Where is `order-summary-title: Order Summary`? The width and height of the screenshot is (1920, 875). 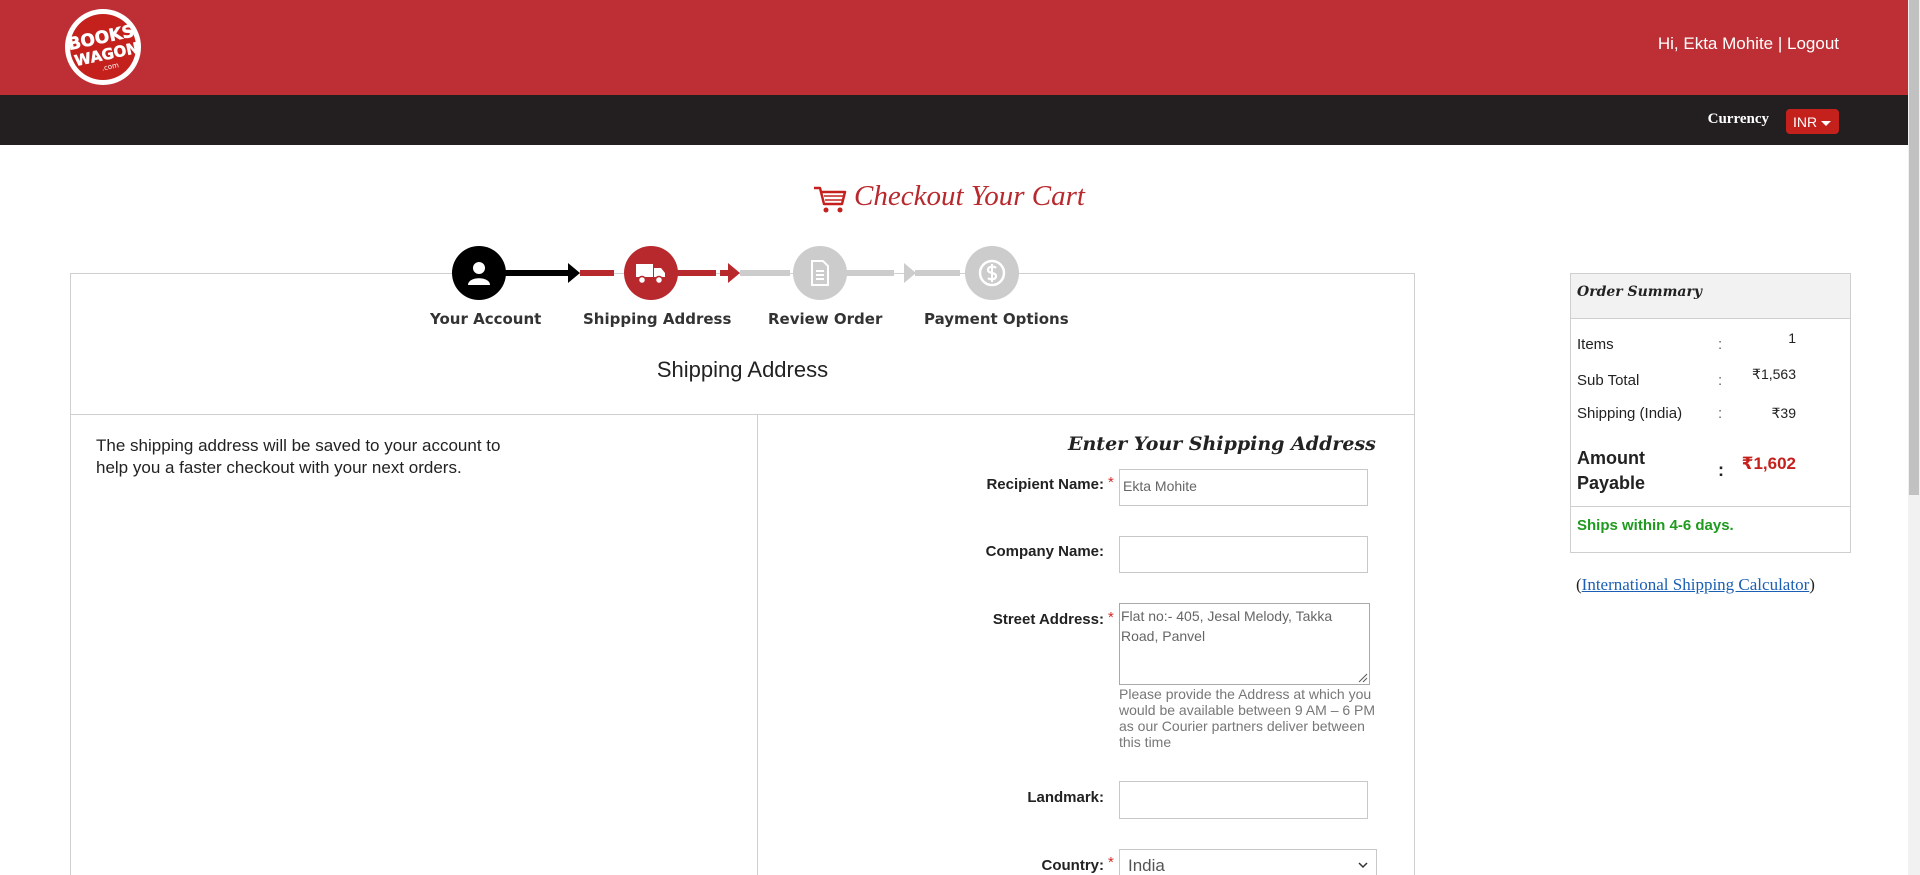 order-summary-title: Order Summary is located at coordinates (1640, 292).